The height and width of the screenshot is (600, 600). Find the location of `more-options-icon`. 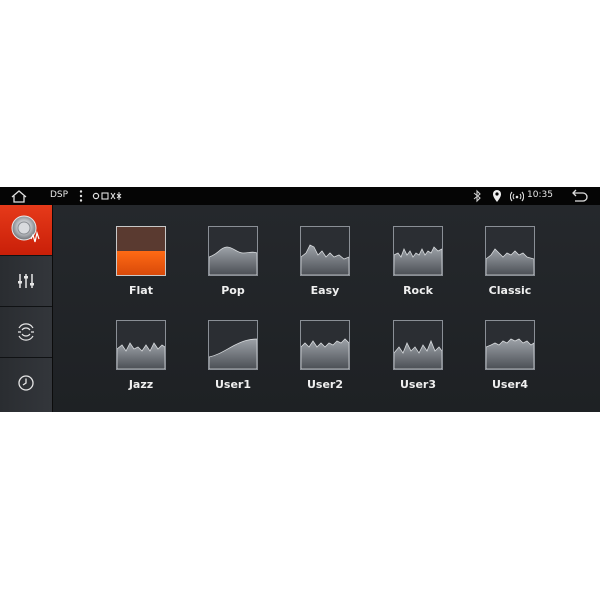

more-options-icon is located at coordinates (81, 196).